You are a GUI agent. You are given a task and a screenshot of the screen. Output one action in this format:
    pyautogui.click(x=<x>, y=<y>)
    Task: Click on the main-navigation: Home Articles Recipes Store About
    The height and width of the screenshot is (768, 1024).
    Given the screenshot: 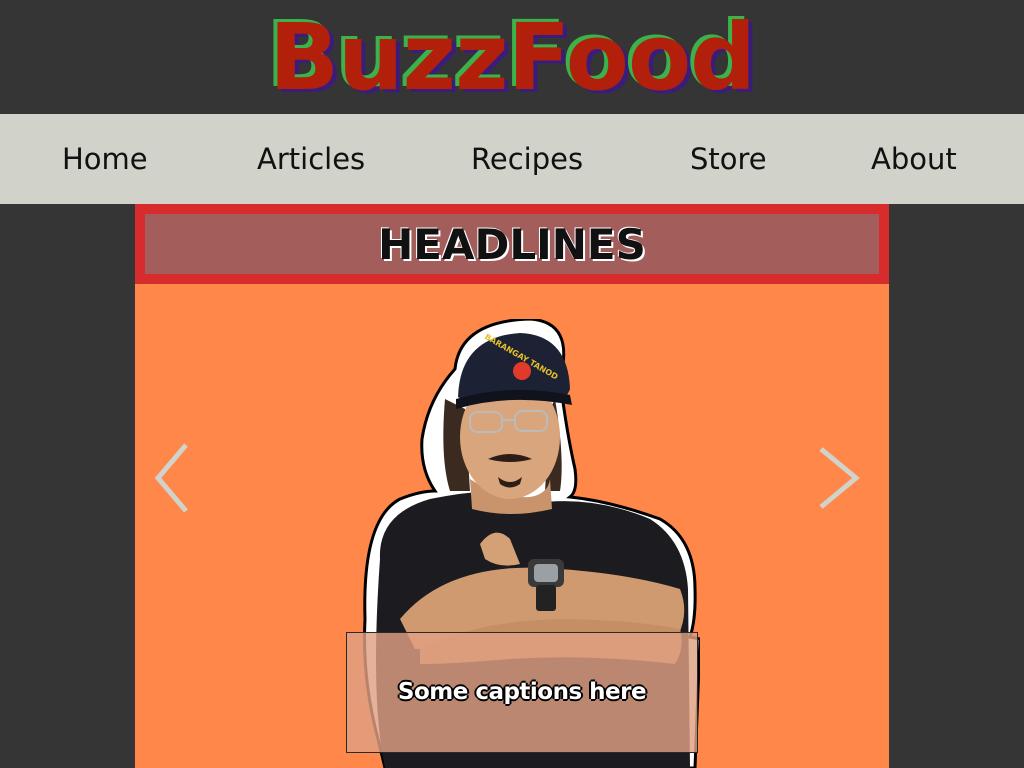 What is the action you would take?
    pyautogui.click(x=512, y=159)
    